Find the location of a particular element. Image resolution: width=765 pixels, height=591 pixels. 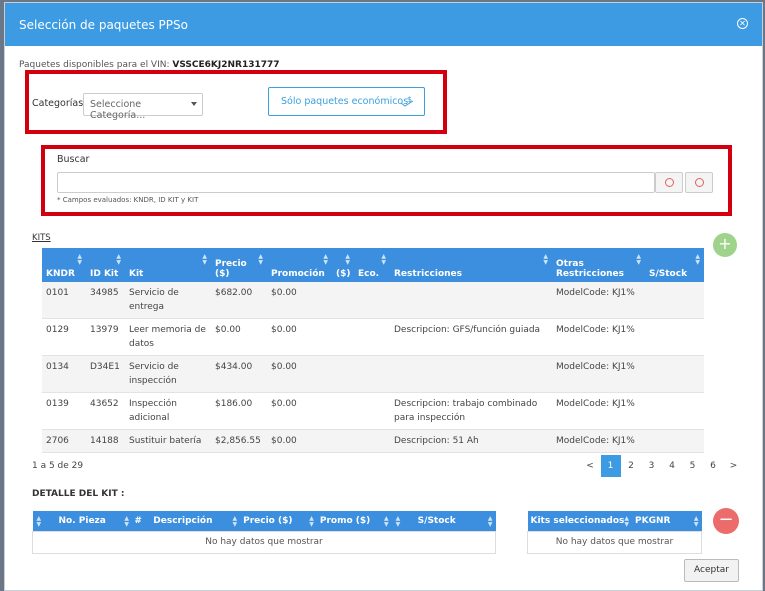

money-hand-icon: $ is located at coordinates (407, 101).